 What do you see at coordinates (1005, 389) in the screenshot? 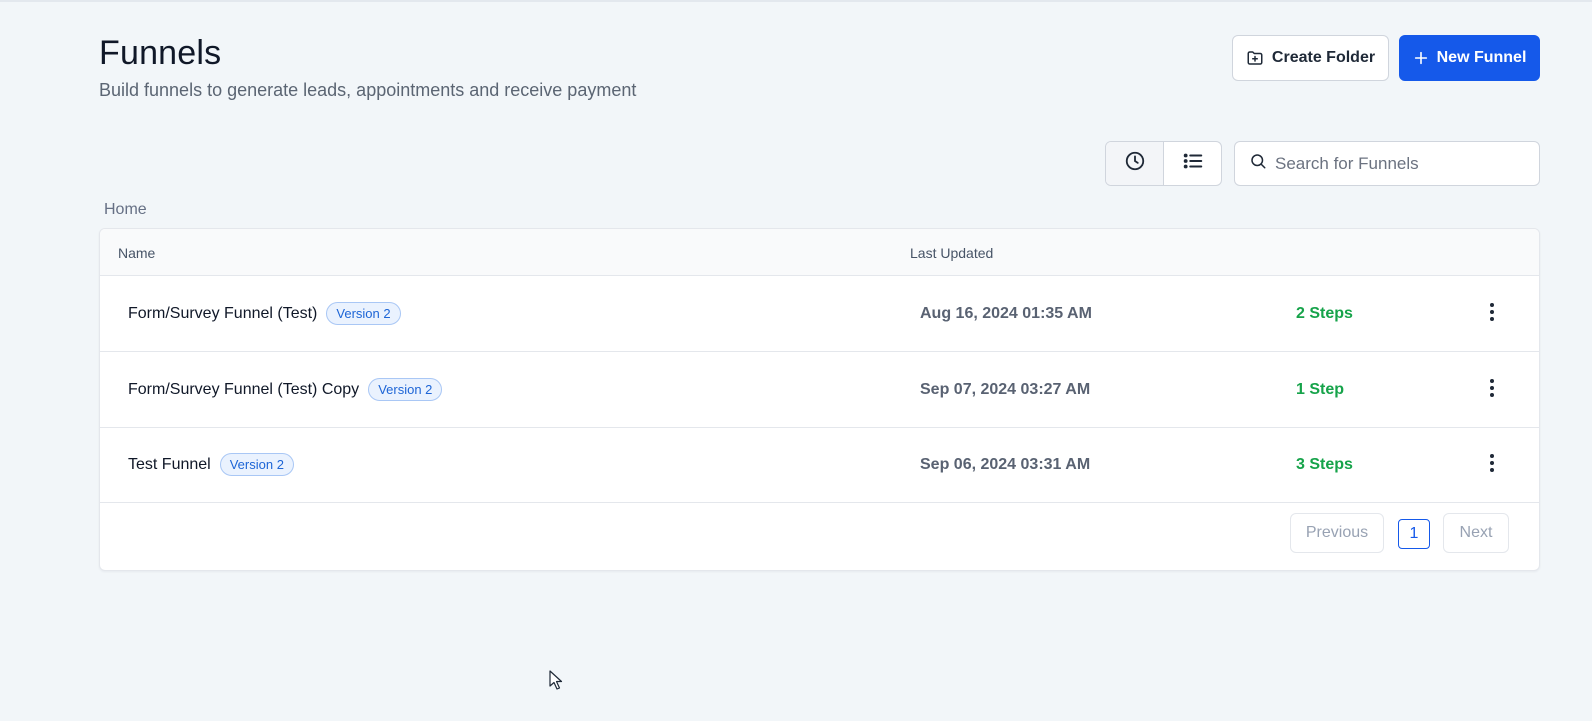
I see `last-updated: Sep 07, 2024 03:27 AM` at bounding box center [1005, 389].